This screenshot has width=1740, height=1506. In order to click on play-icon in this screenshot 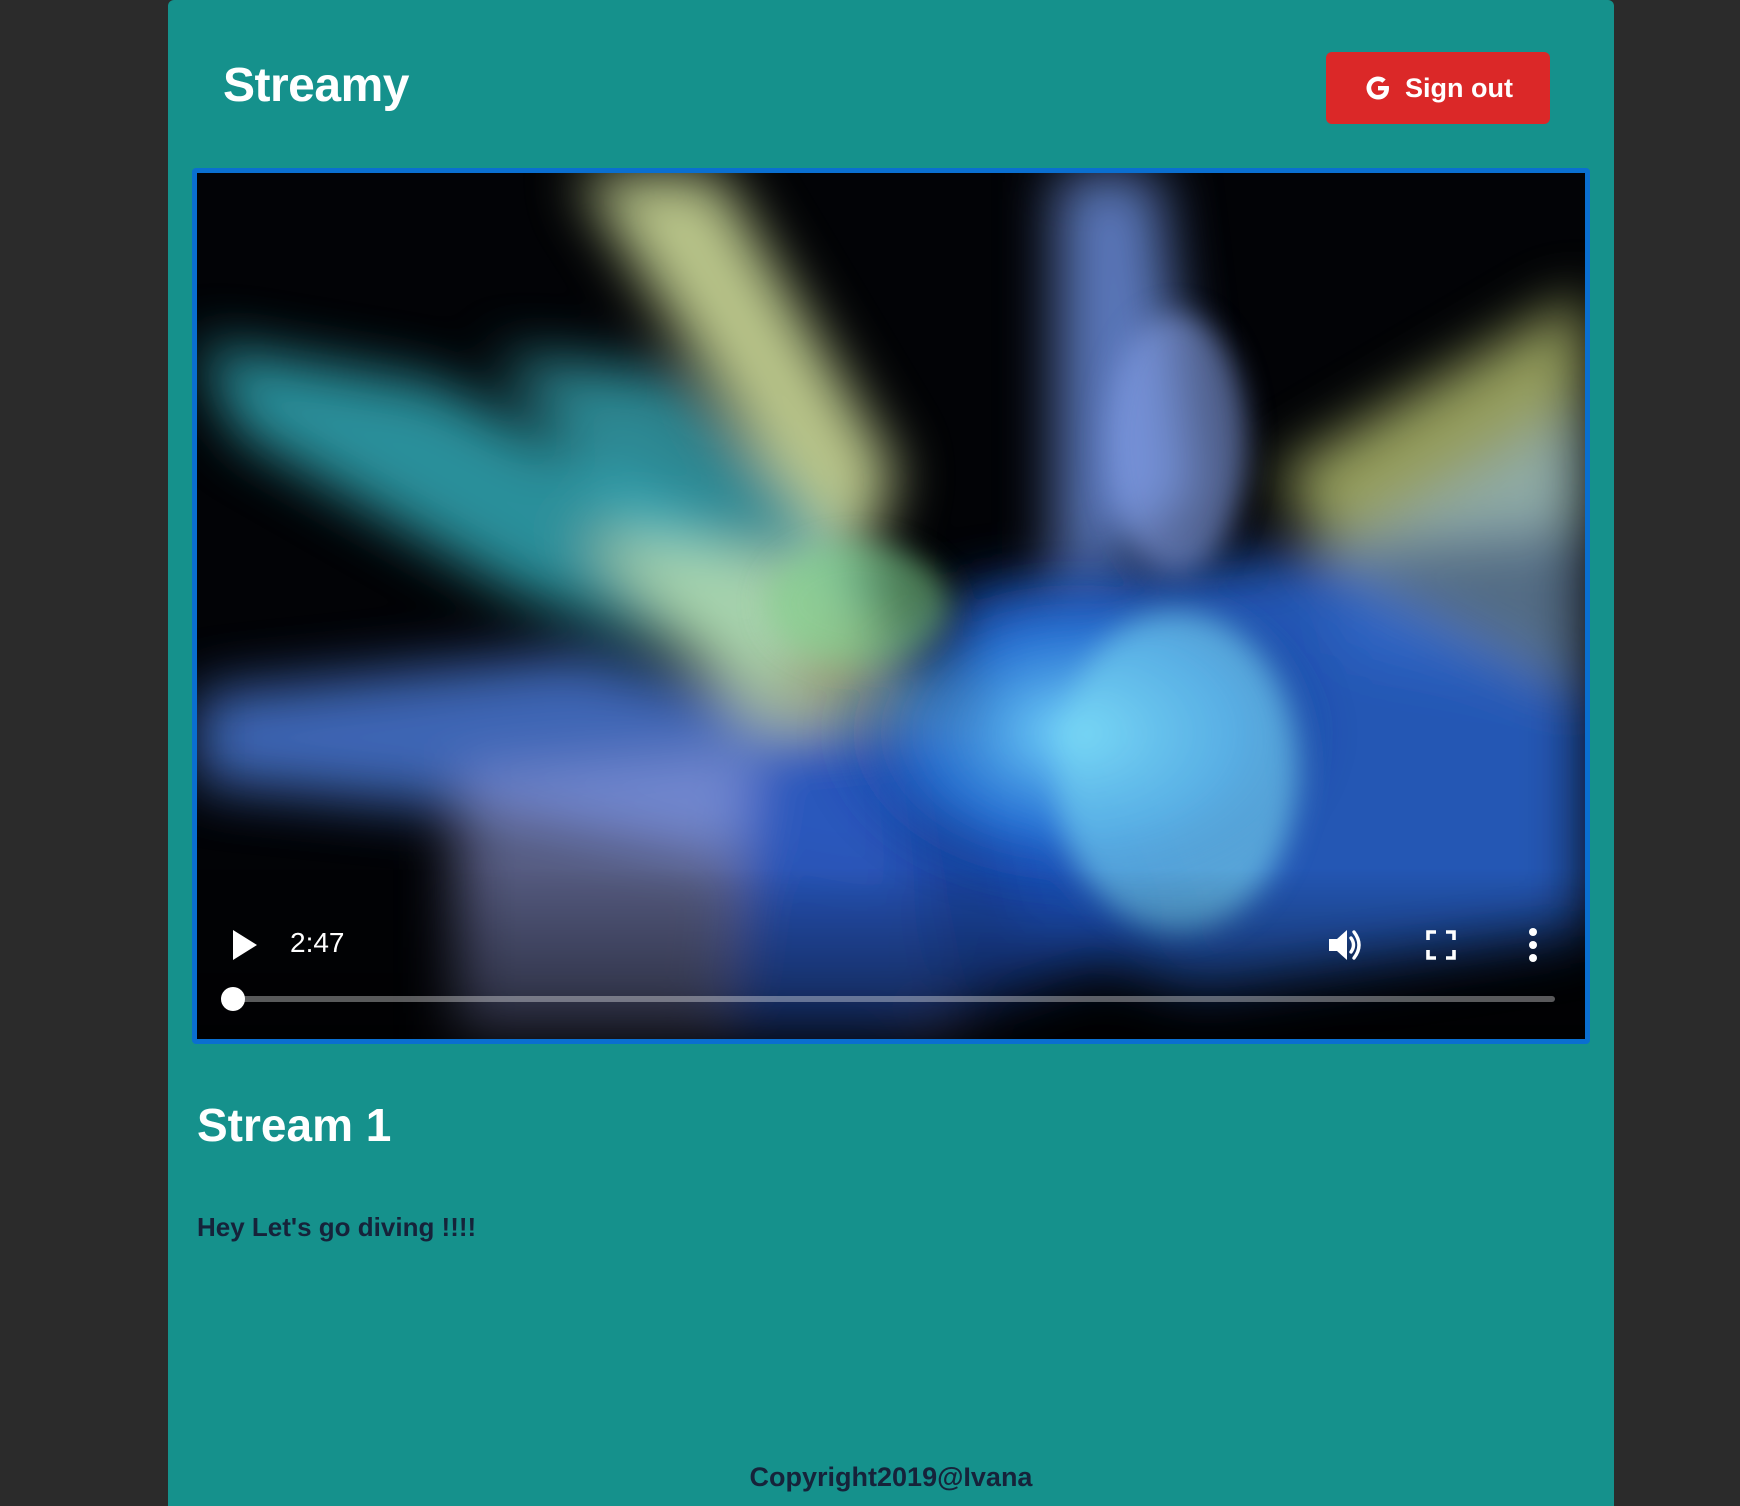, I will do `click(245, 945)`.